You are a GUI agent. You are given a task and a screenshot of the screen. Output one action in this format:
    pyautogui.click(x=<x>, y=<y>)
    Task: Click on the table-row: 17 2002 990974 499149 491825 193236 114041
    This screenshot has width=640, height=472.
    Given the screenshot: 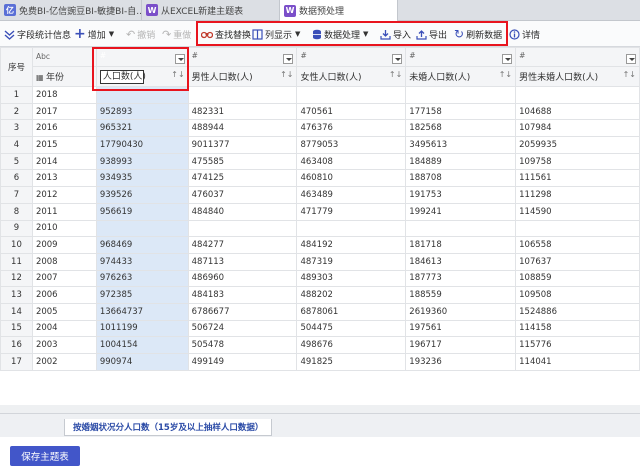 What is the action you would take?
    pyautogui.click(x=320, y=362)
    